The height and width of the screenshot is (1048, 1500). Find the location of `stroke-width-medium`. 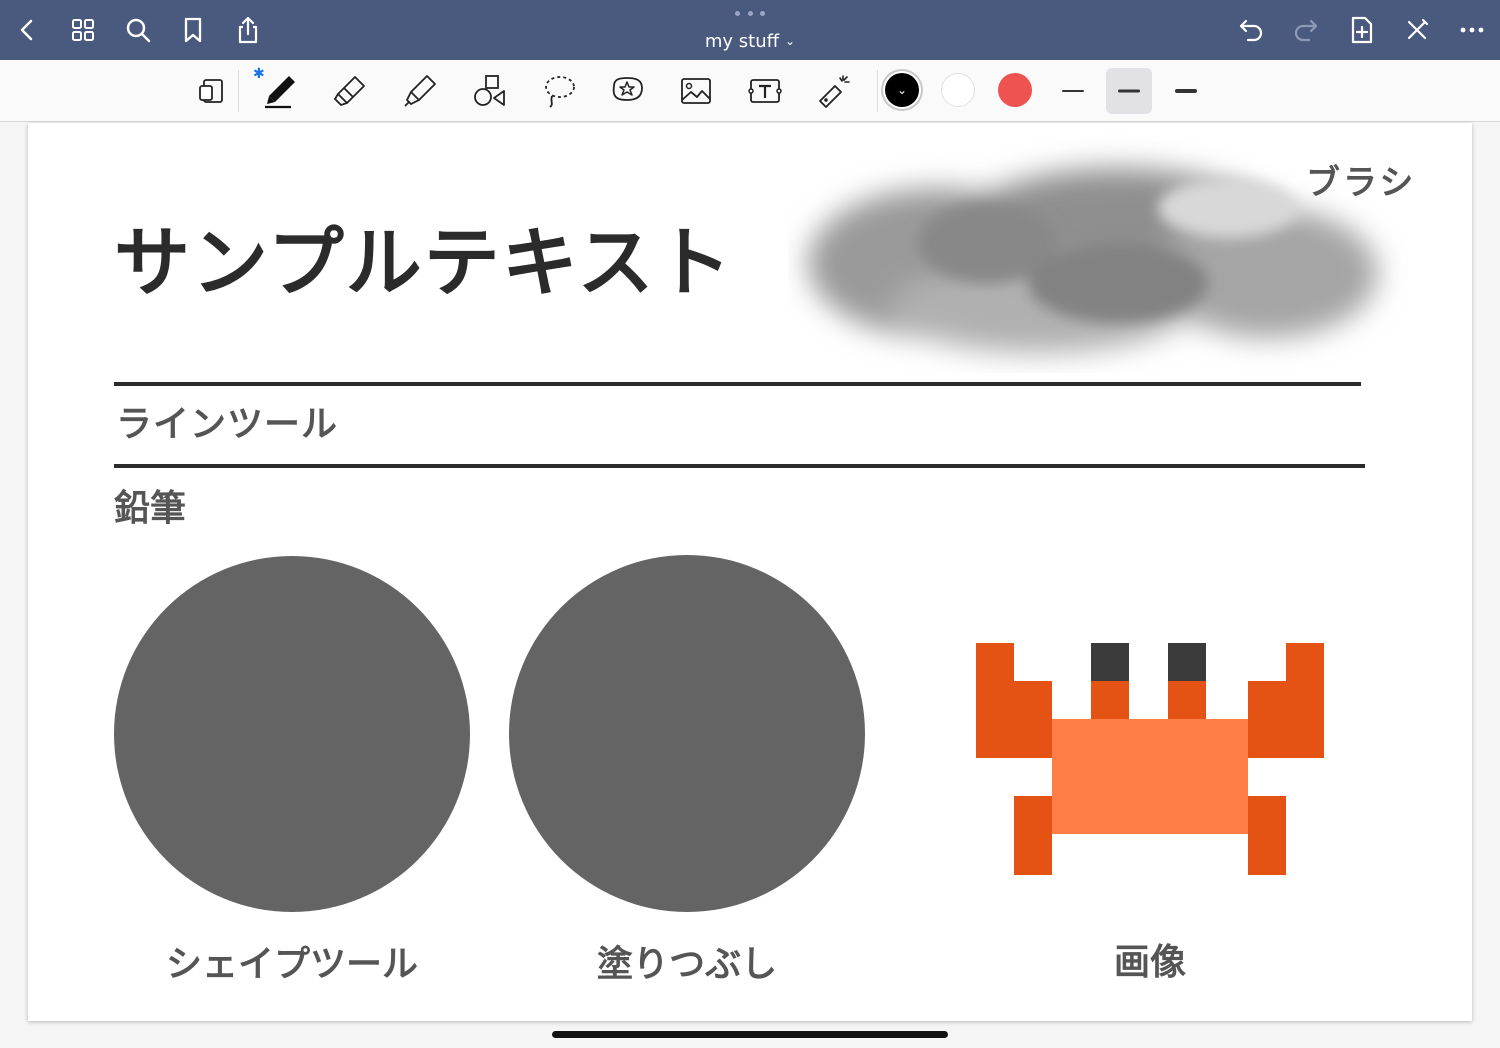

stroke-width-medium is located at coordinates (1129, 91).